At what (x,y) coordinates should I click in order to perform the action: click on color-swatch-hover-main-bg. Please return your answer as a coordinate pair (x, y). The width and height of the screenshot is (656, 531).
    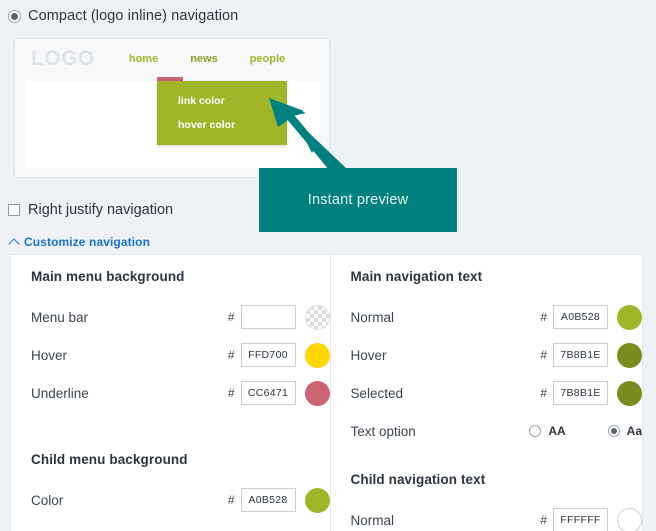
    Looking at the image, I should click on (317, 355).